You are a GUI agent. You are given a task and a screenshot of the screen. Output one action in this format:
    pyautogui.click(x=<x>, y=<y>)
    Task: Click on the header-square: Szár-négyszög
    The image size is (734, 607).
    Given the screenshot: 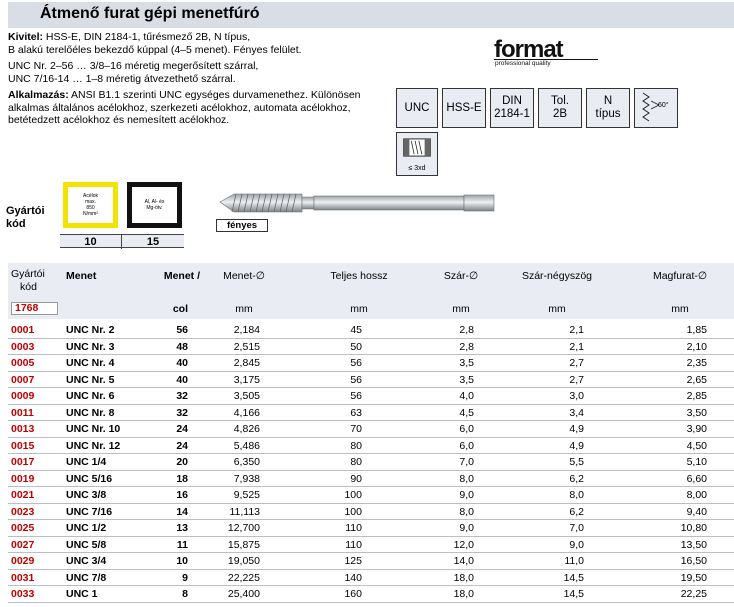 What is the action you would take?
    pyautogui.click(x=557, y=276)
    